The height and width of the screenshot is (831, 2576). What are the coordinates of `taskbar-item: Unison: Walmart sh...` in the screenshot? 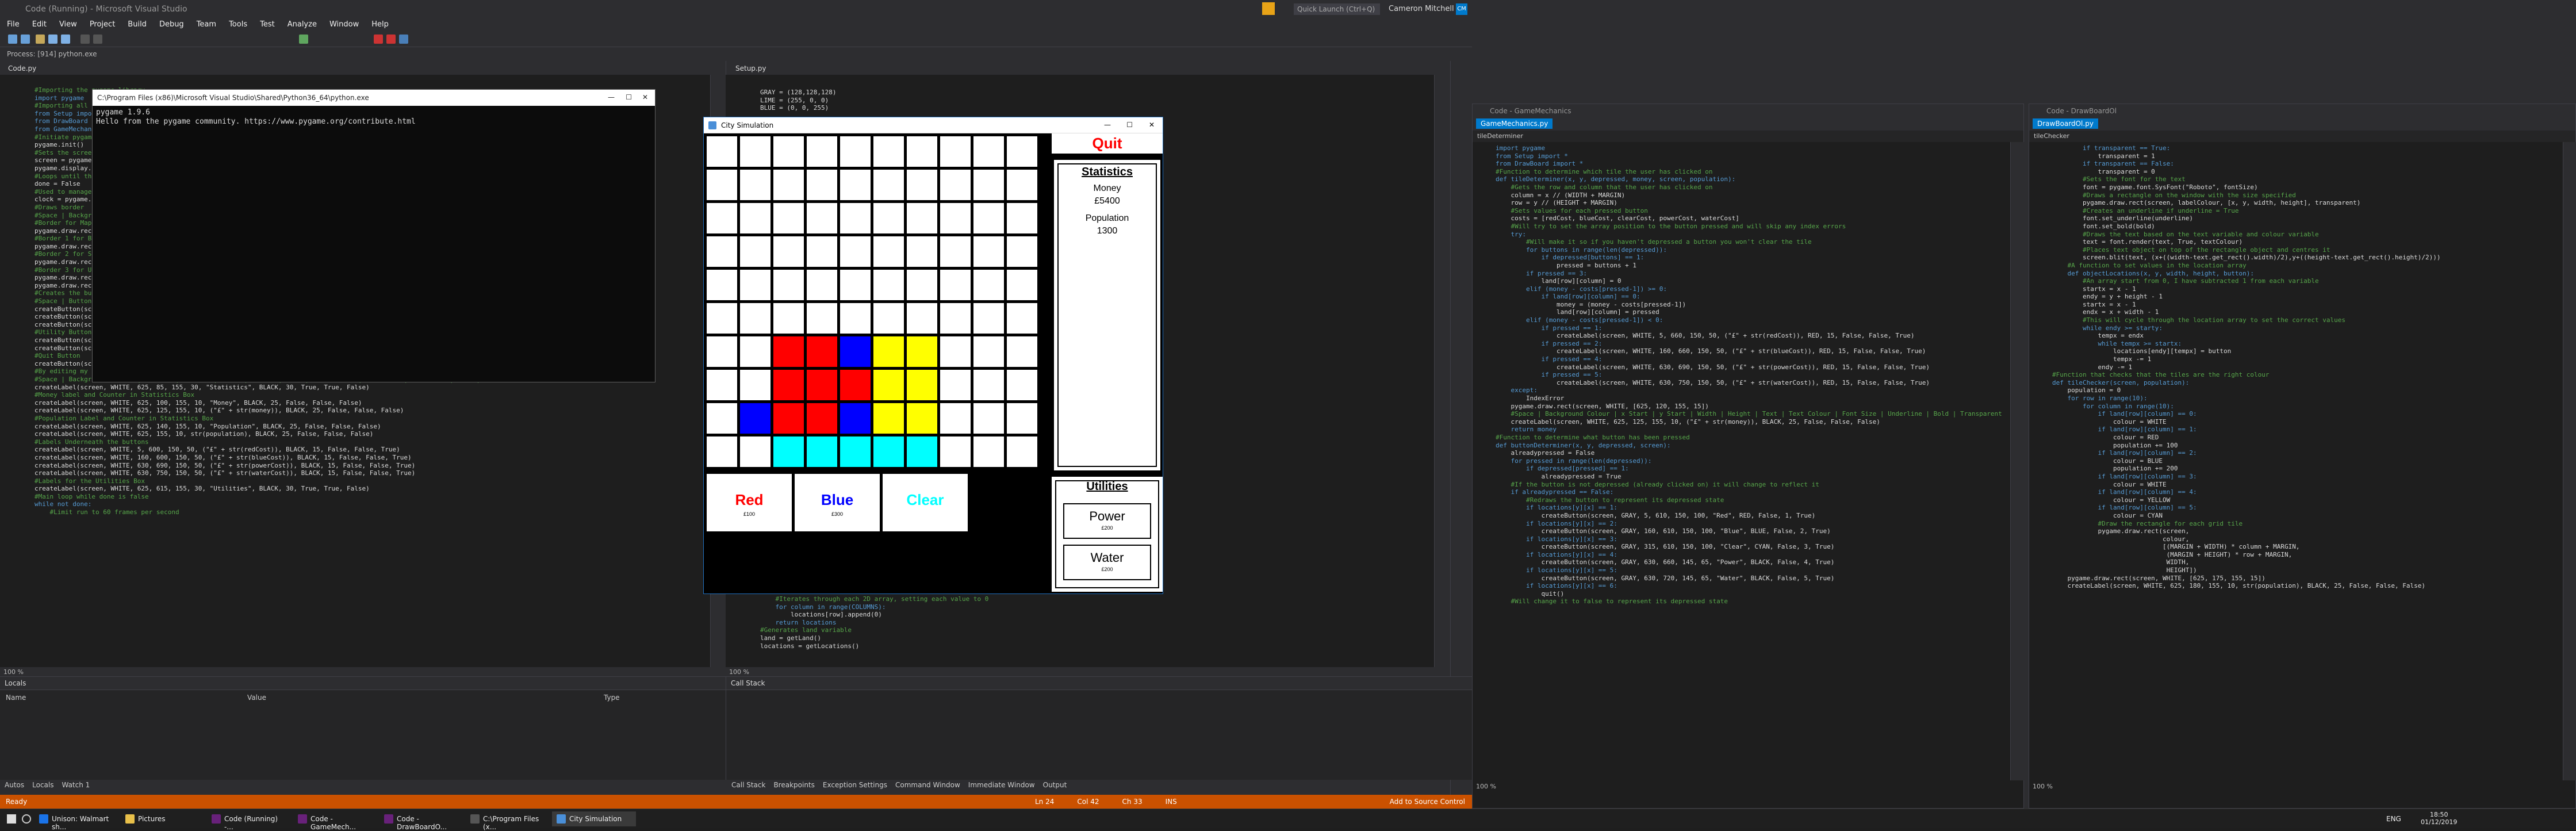 It's located at (76, 821).